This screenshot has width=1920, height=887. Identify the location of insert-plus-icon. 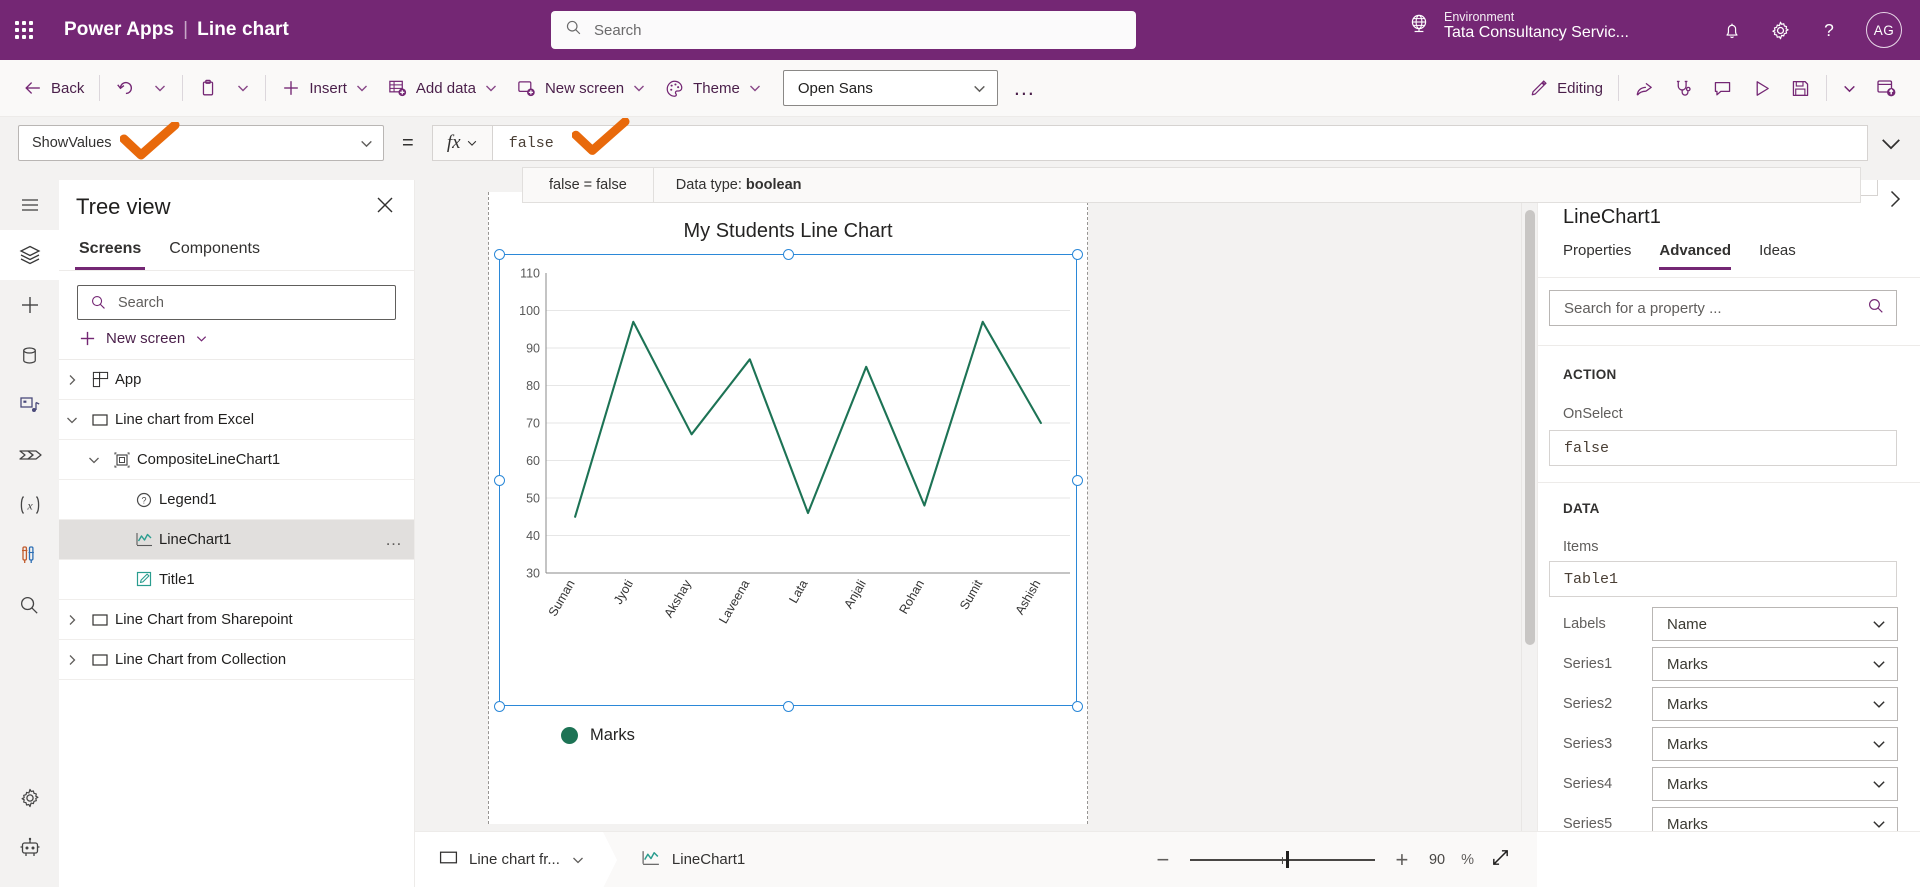
(29, 305).